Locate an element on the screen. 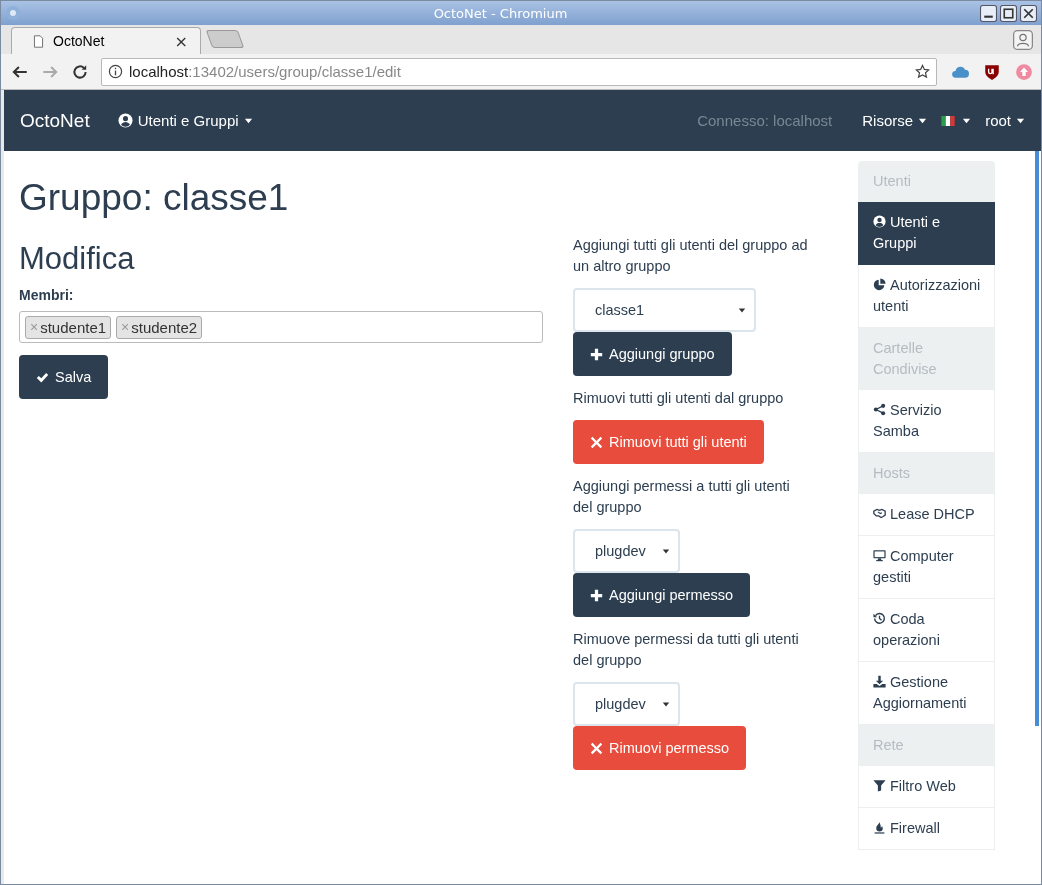 Image resolution: width=1042 pixels, height=885 pixels. nav-menu: root is located at coordinates (1005, 120).